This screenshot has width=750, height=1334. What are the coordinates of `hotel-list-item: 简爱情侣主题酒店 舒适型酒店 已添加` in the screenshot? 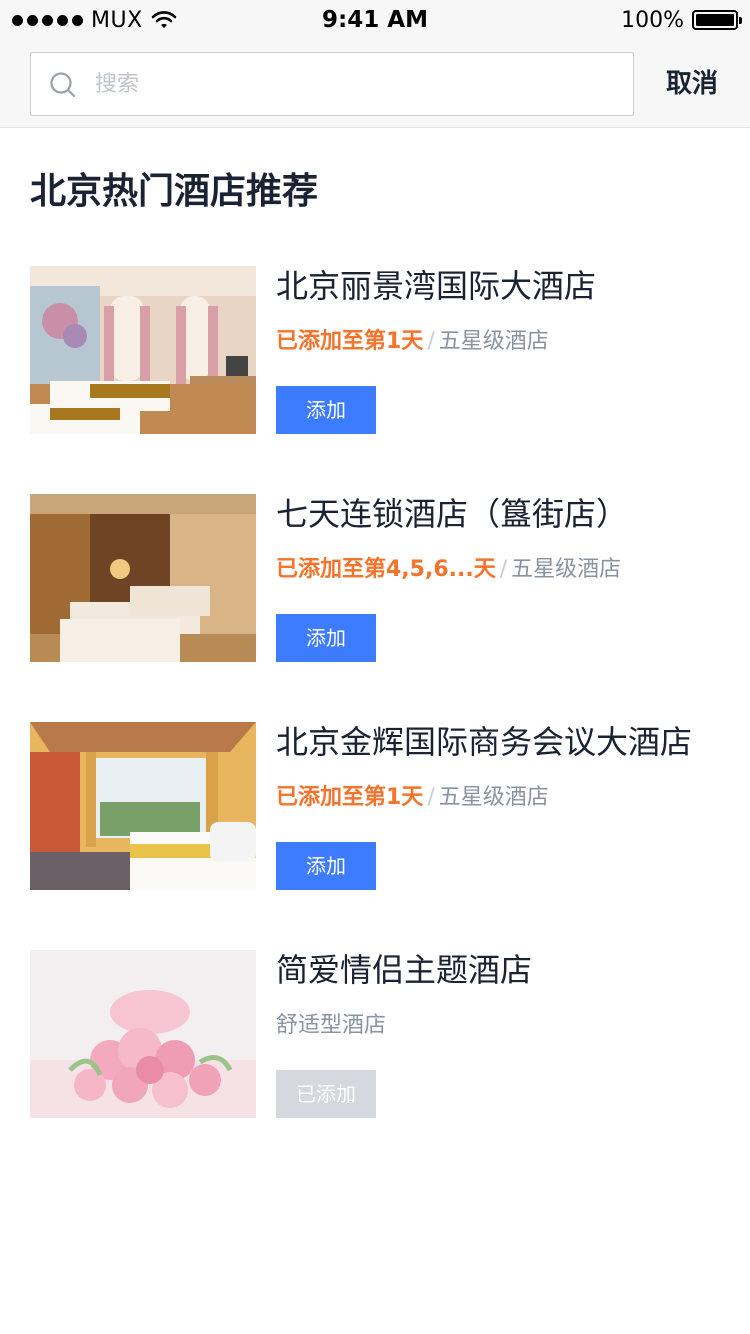 It's located at (375, 1034).